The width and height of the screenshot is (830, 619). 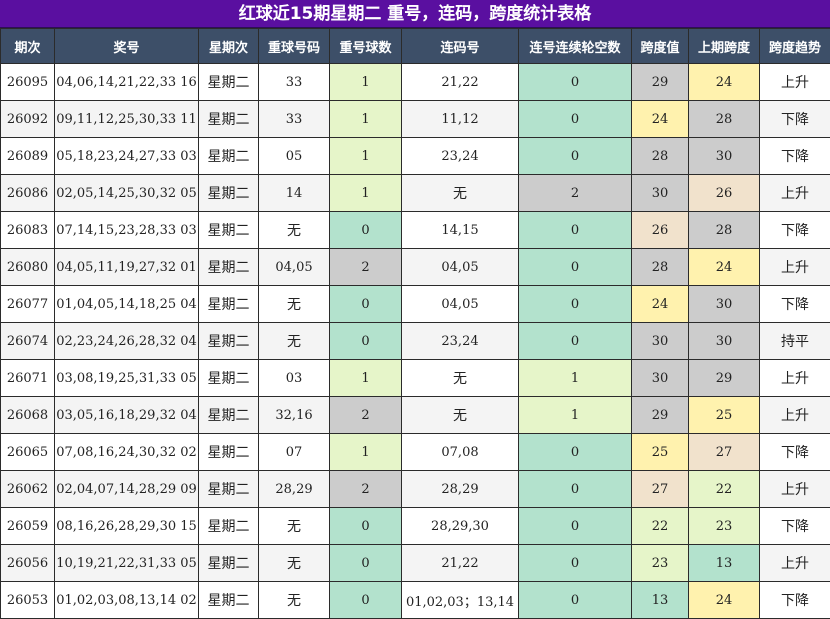 I want to click on cell-repeat-numbers: 无, so click(x=294, y=304).